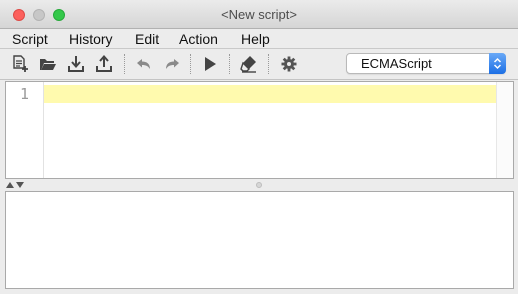 The image size is (518, 294). I want to click on upload-icon, so click(104, 63).